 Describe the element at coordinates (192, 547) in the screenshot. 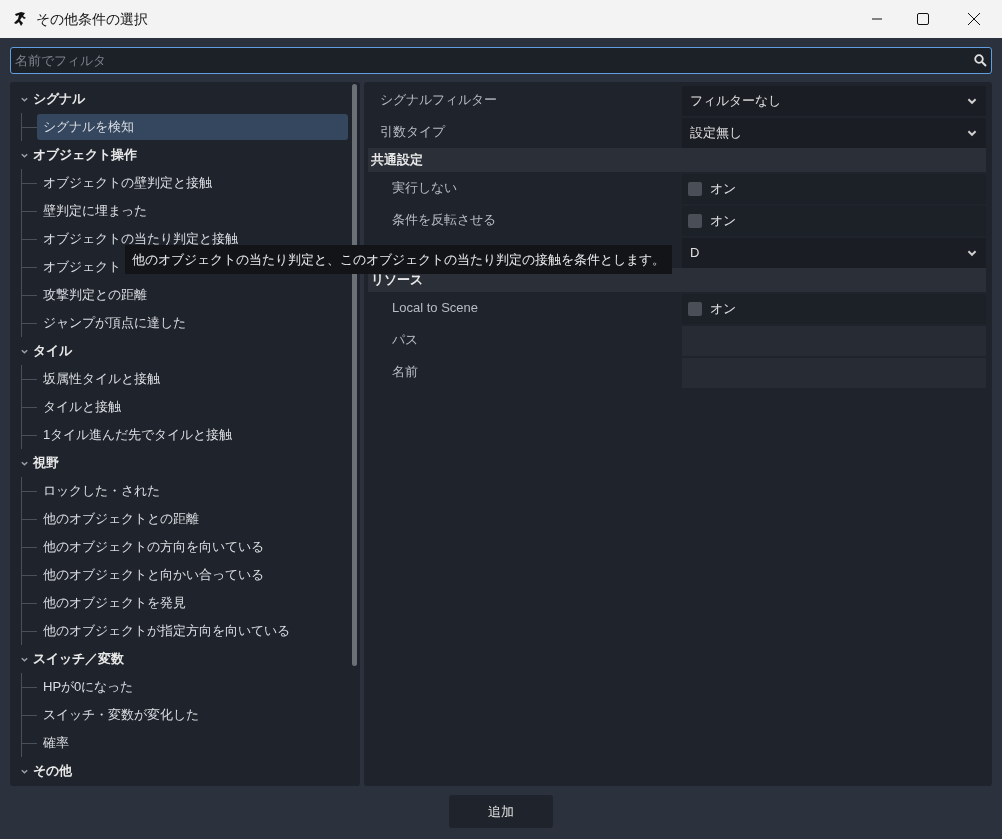

I see `tree-item: 他のオブジェクトの方向を向いている` at that location.